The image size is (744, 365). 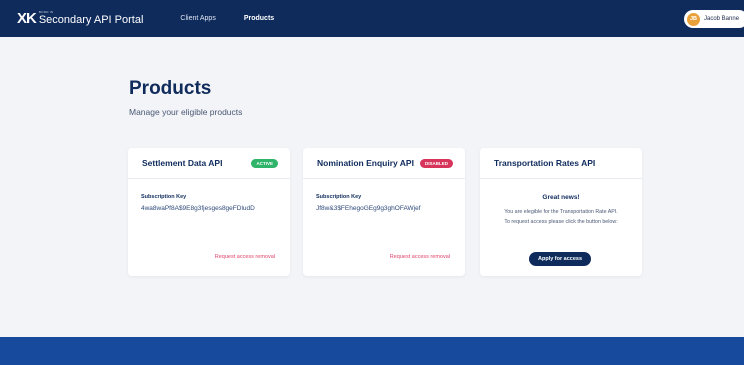 What do you see at coordinates (197, 18) in the screenshot?
I see `nav-client-apps: Client Apps` at bounding box center [197, 18].